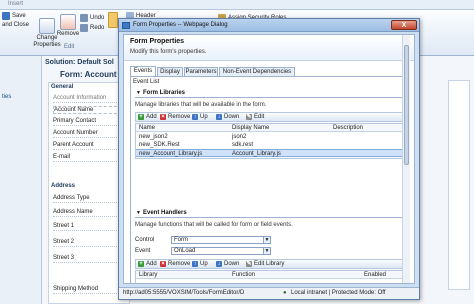  Describe the element at coordinates (255, 117) in the screenshot. I see `edit-library-button: ✎ Edit` at that location.